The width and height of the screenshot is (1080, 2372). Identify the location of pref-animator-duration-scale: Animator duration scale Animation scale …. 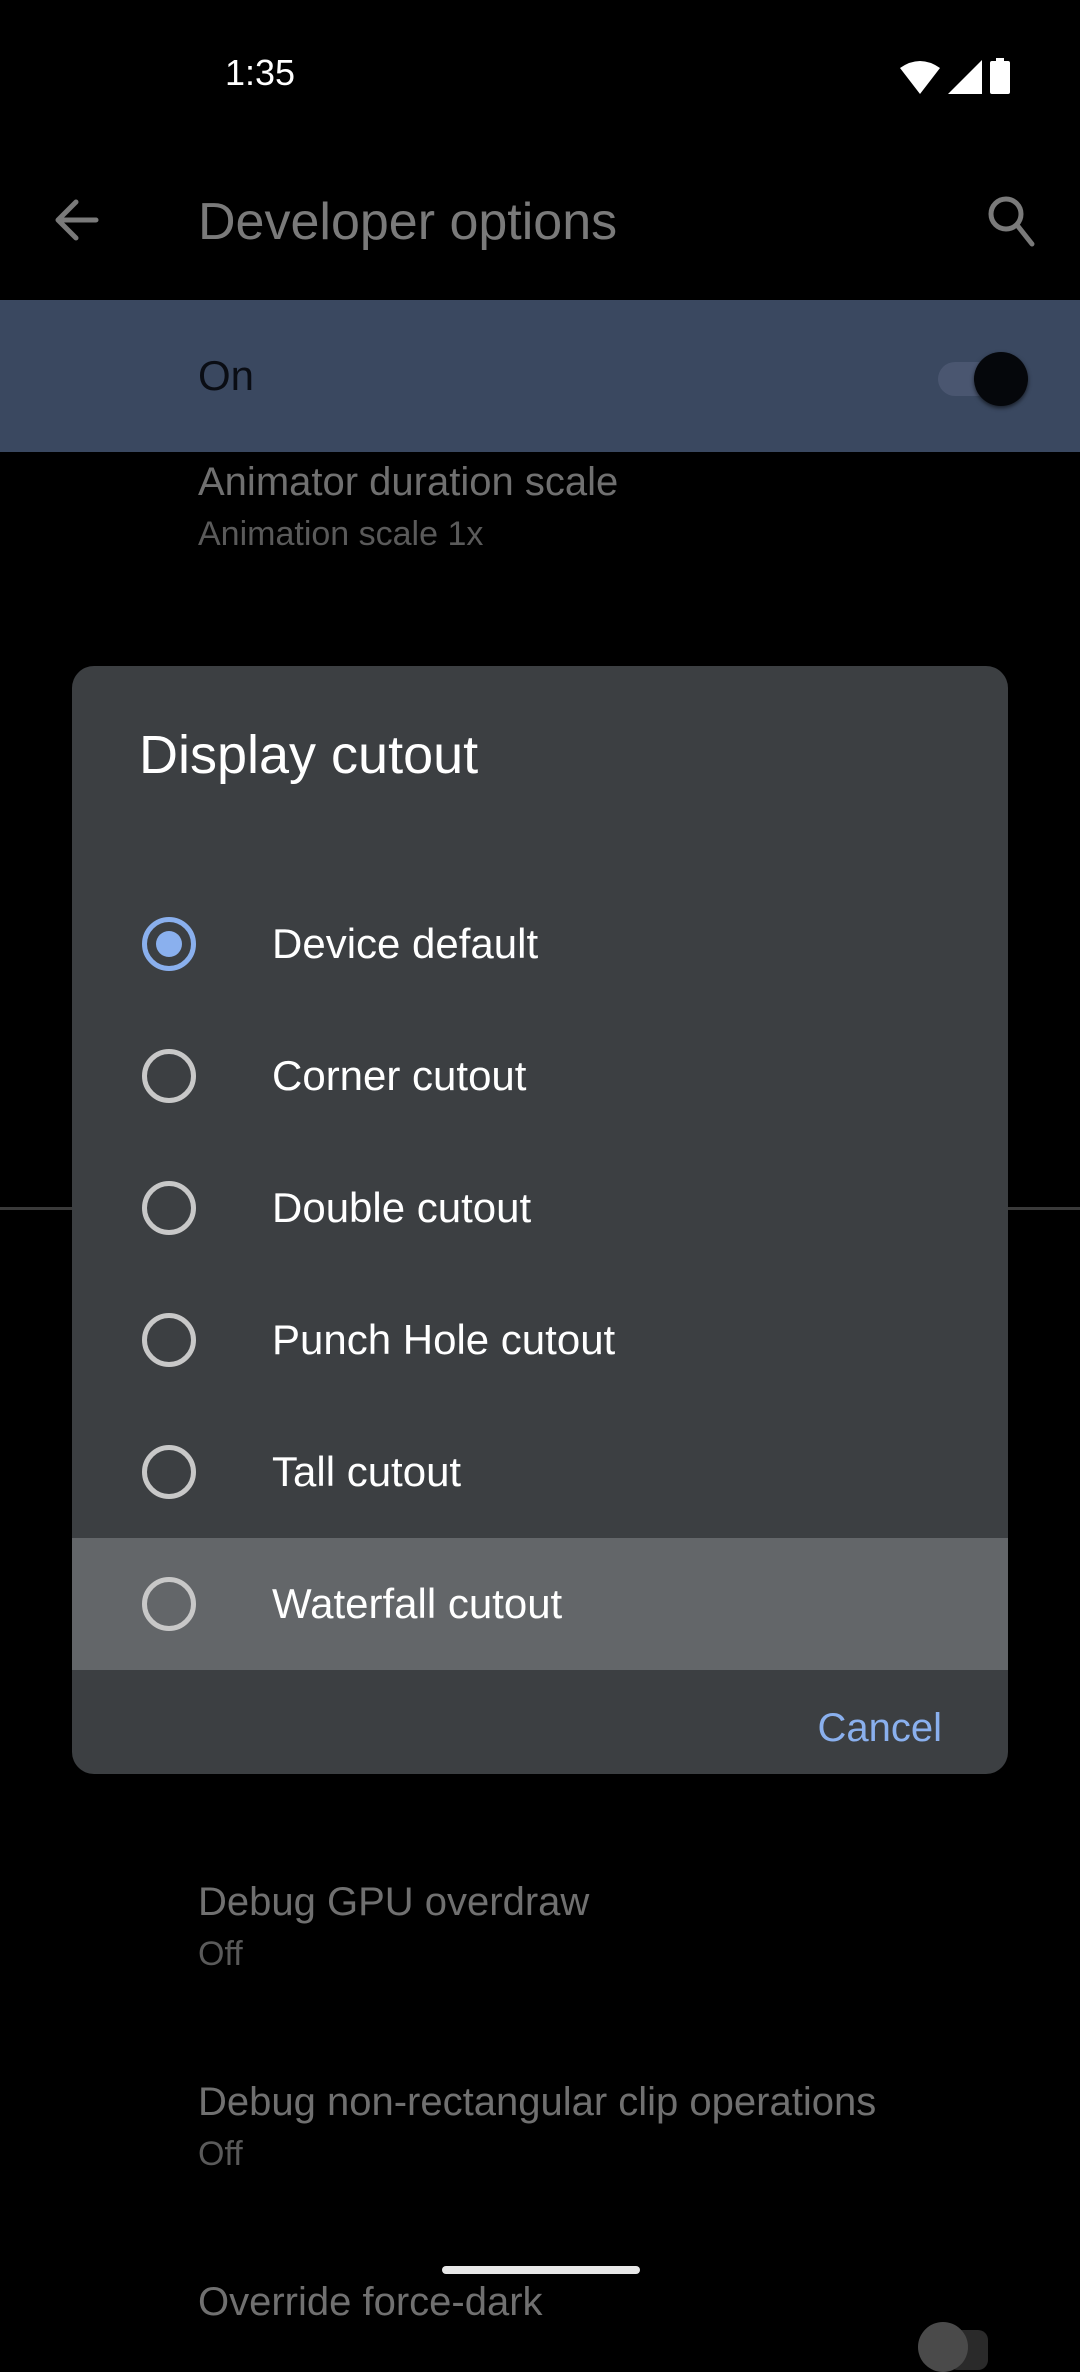
(408, 507).